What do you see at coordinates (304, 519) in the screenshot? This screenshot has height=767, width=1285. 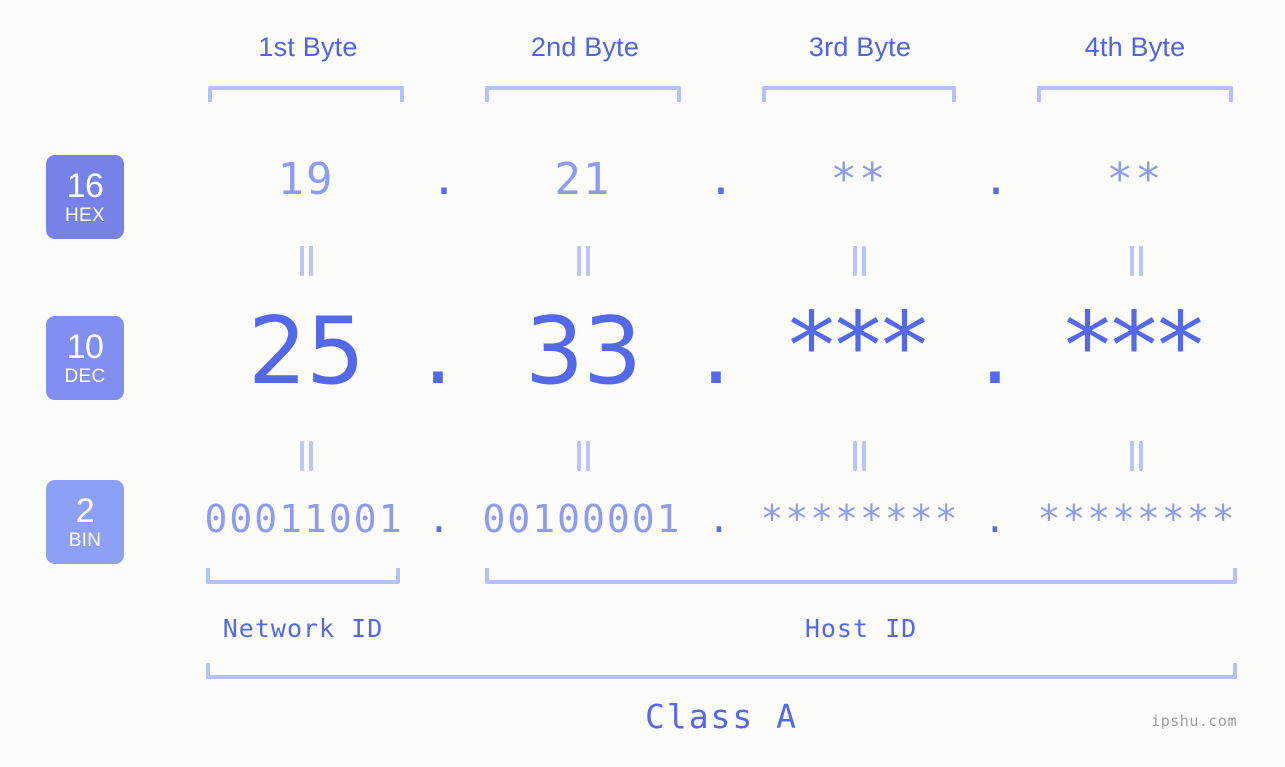 I see `bin-byte-1: 00011001` at bounding box center [304, 519].